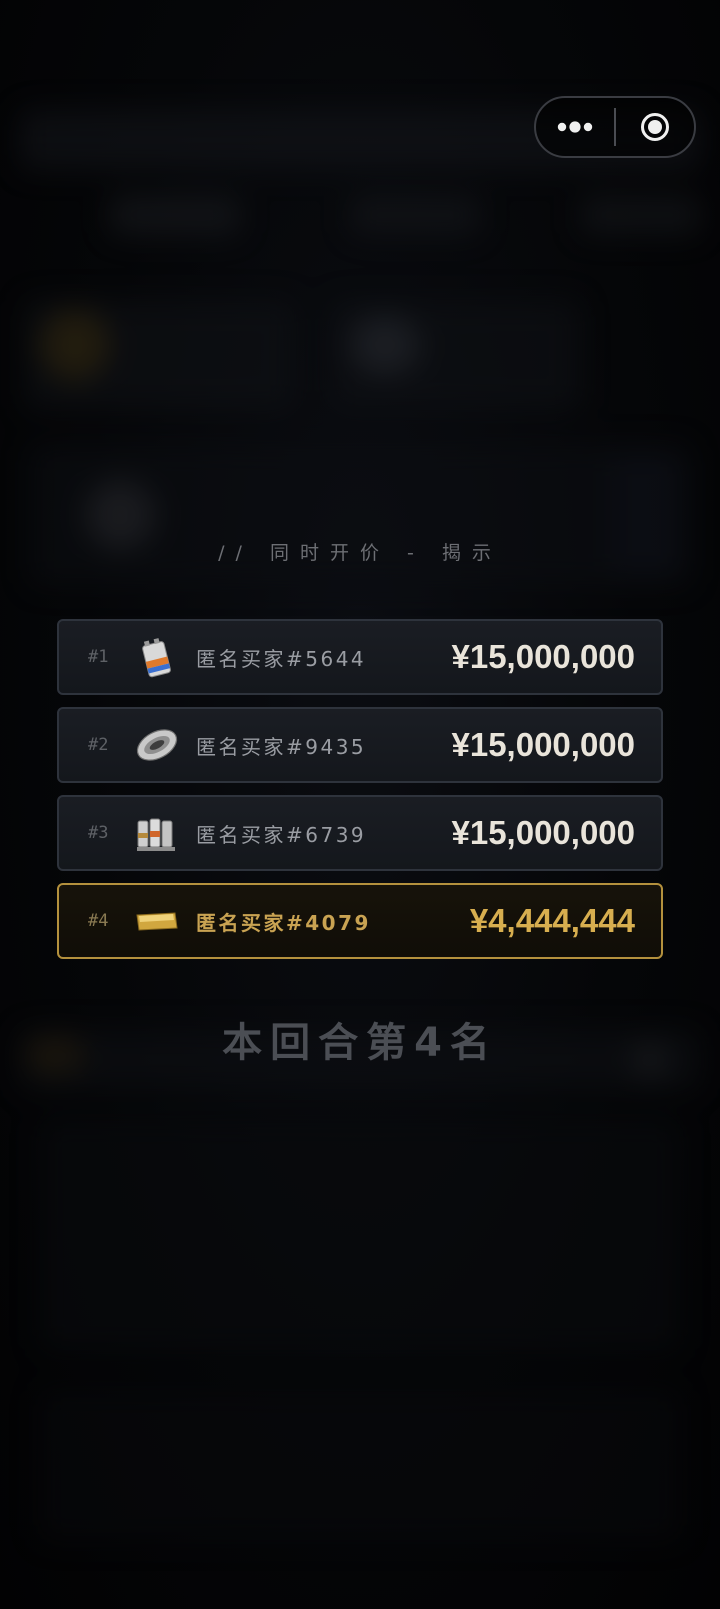  I want to click on rank-number: #2, so click(98, 745).